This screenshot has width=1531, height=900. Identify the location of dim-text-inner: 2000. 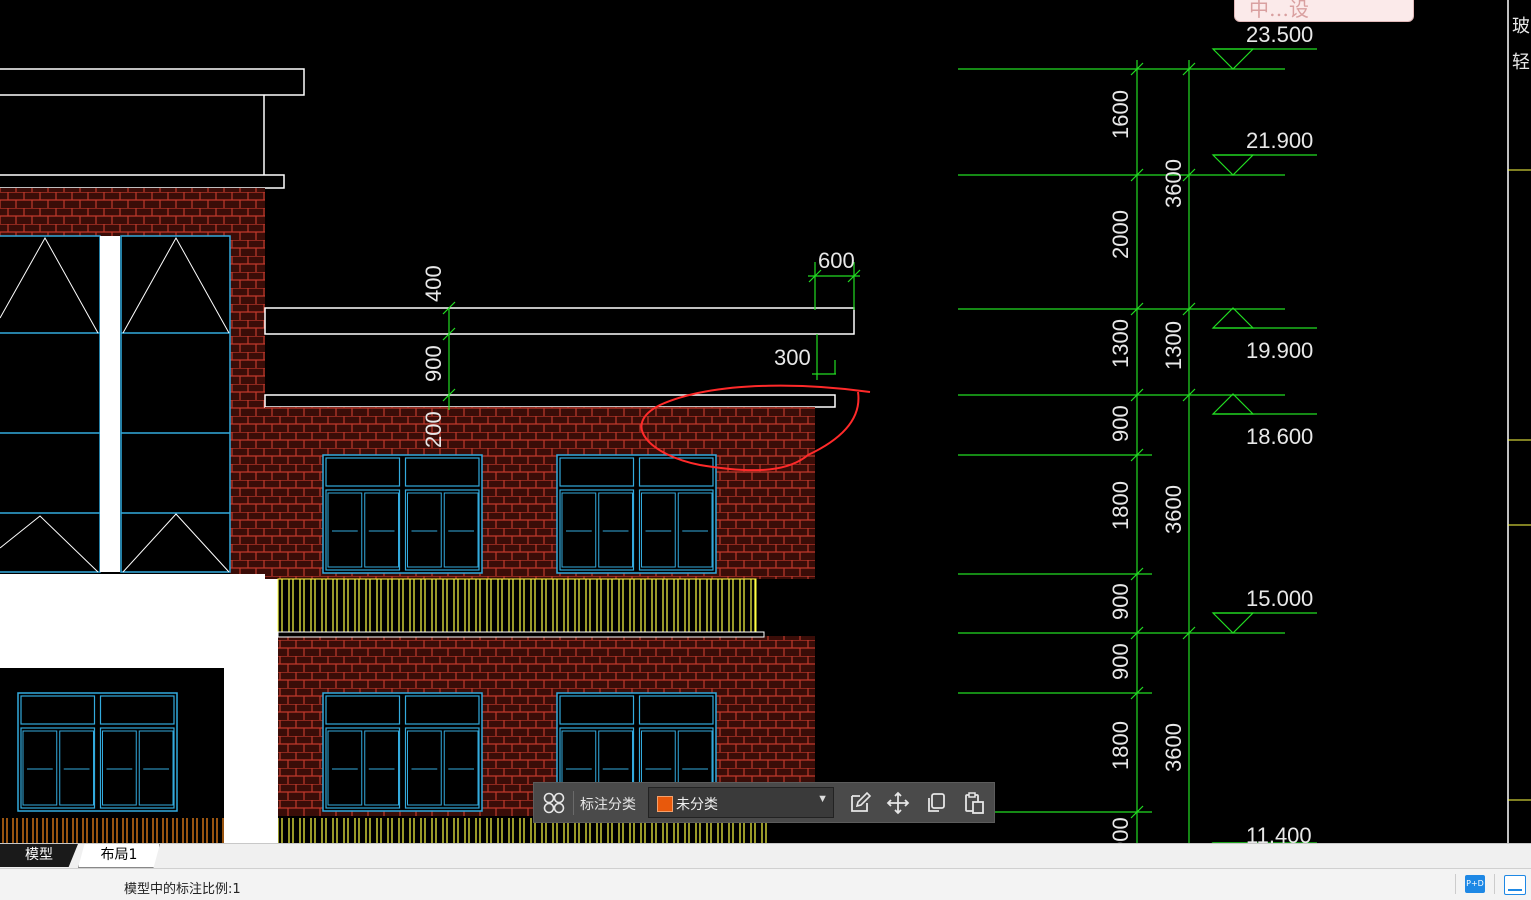
(1120, 234).